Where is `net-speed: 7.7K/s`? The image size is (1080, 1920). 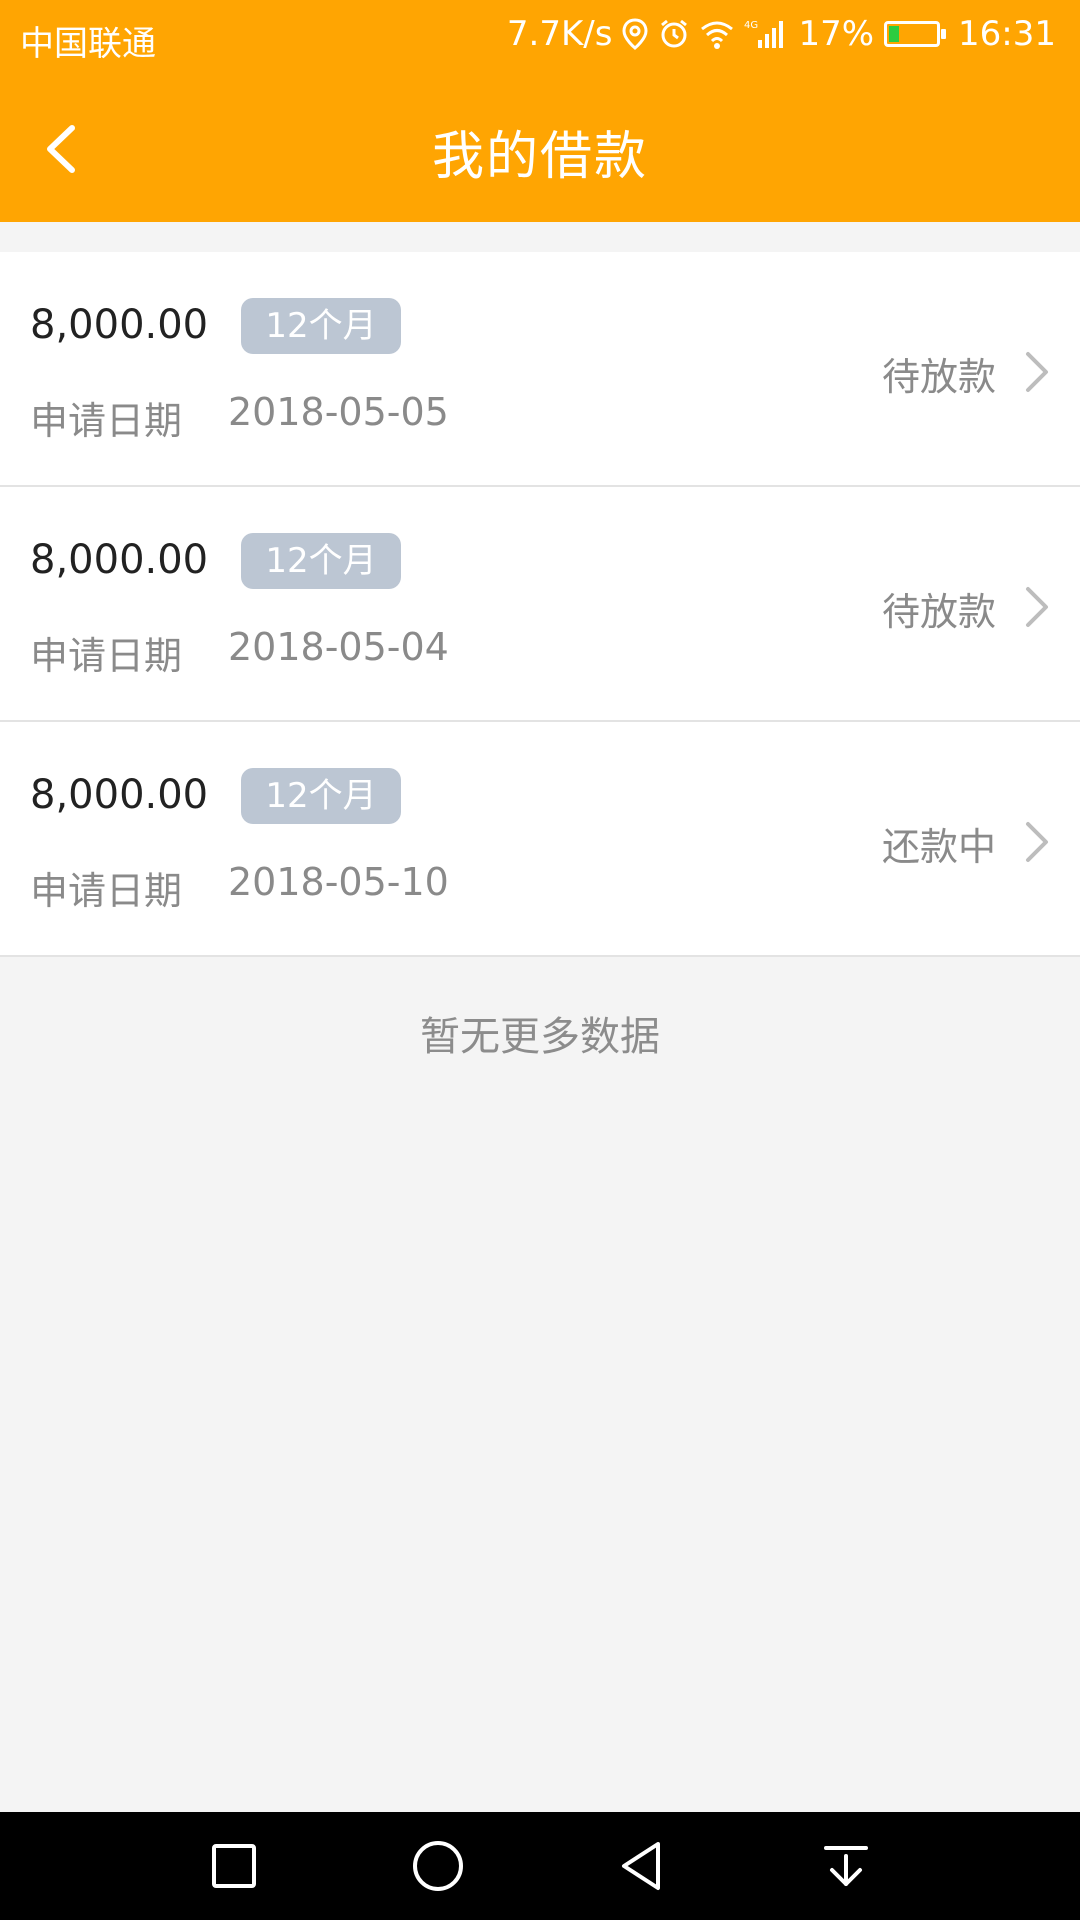 net-speed: 7.7K/s is located at coordinates (559, 34).